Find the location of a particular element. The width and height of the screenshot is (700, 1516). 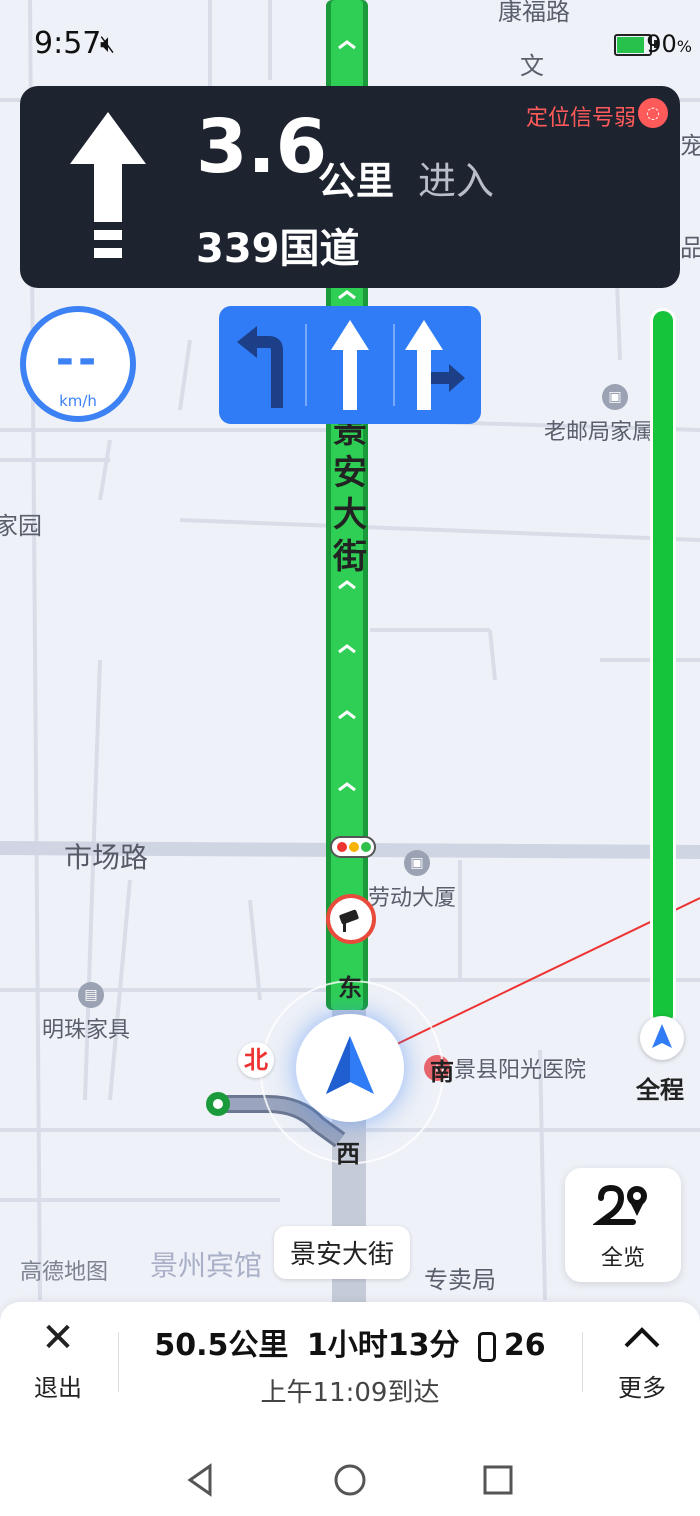

route-progress-bar is located at coordinates (663, 668).